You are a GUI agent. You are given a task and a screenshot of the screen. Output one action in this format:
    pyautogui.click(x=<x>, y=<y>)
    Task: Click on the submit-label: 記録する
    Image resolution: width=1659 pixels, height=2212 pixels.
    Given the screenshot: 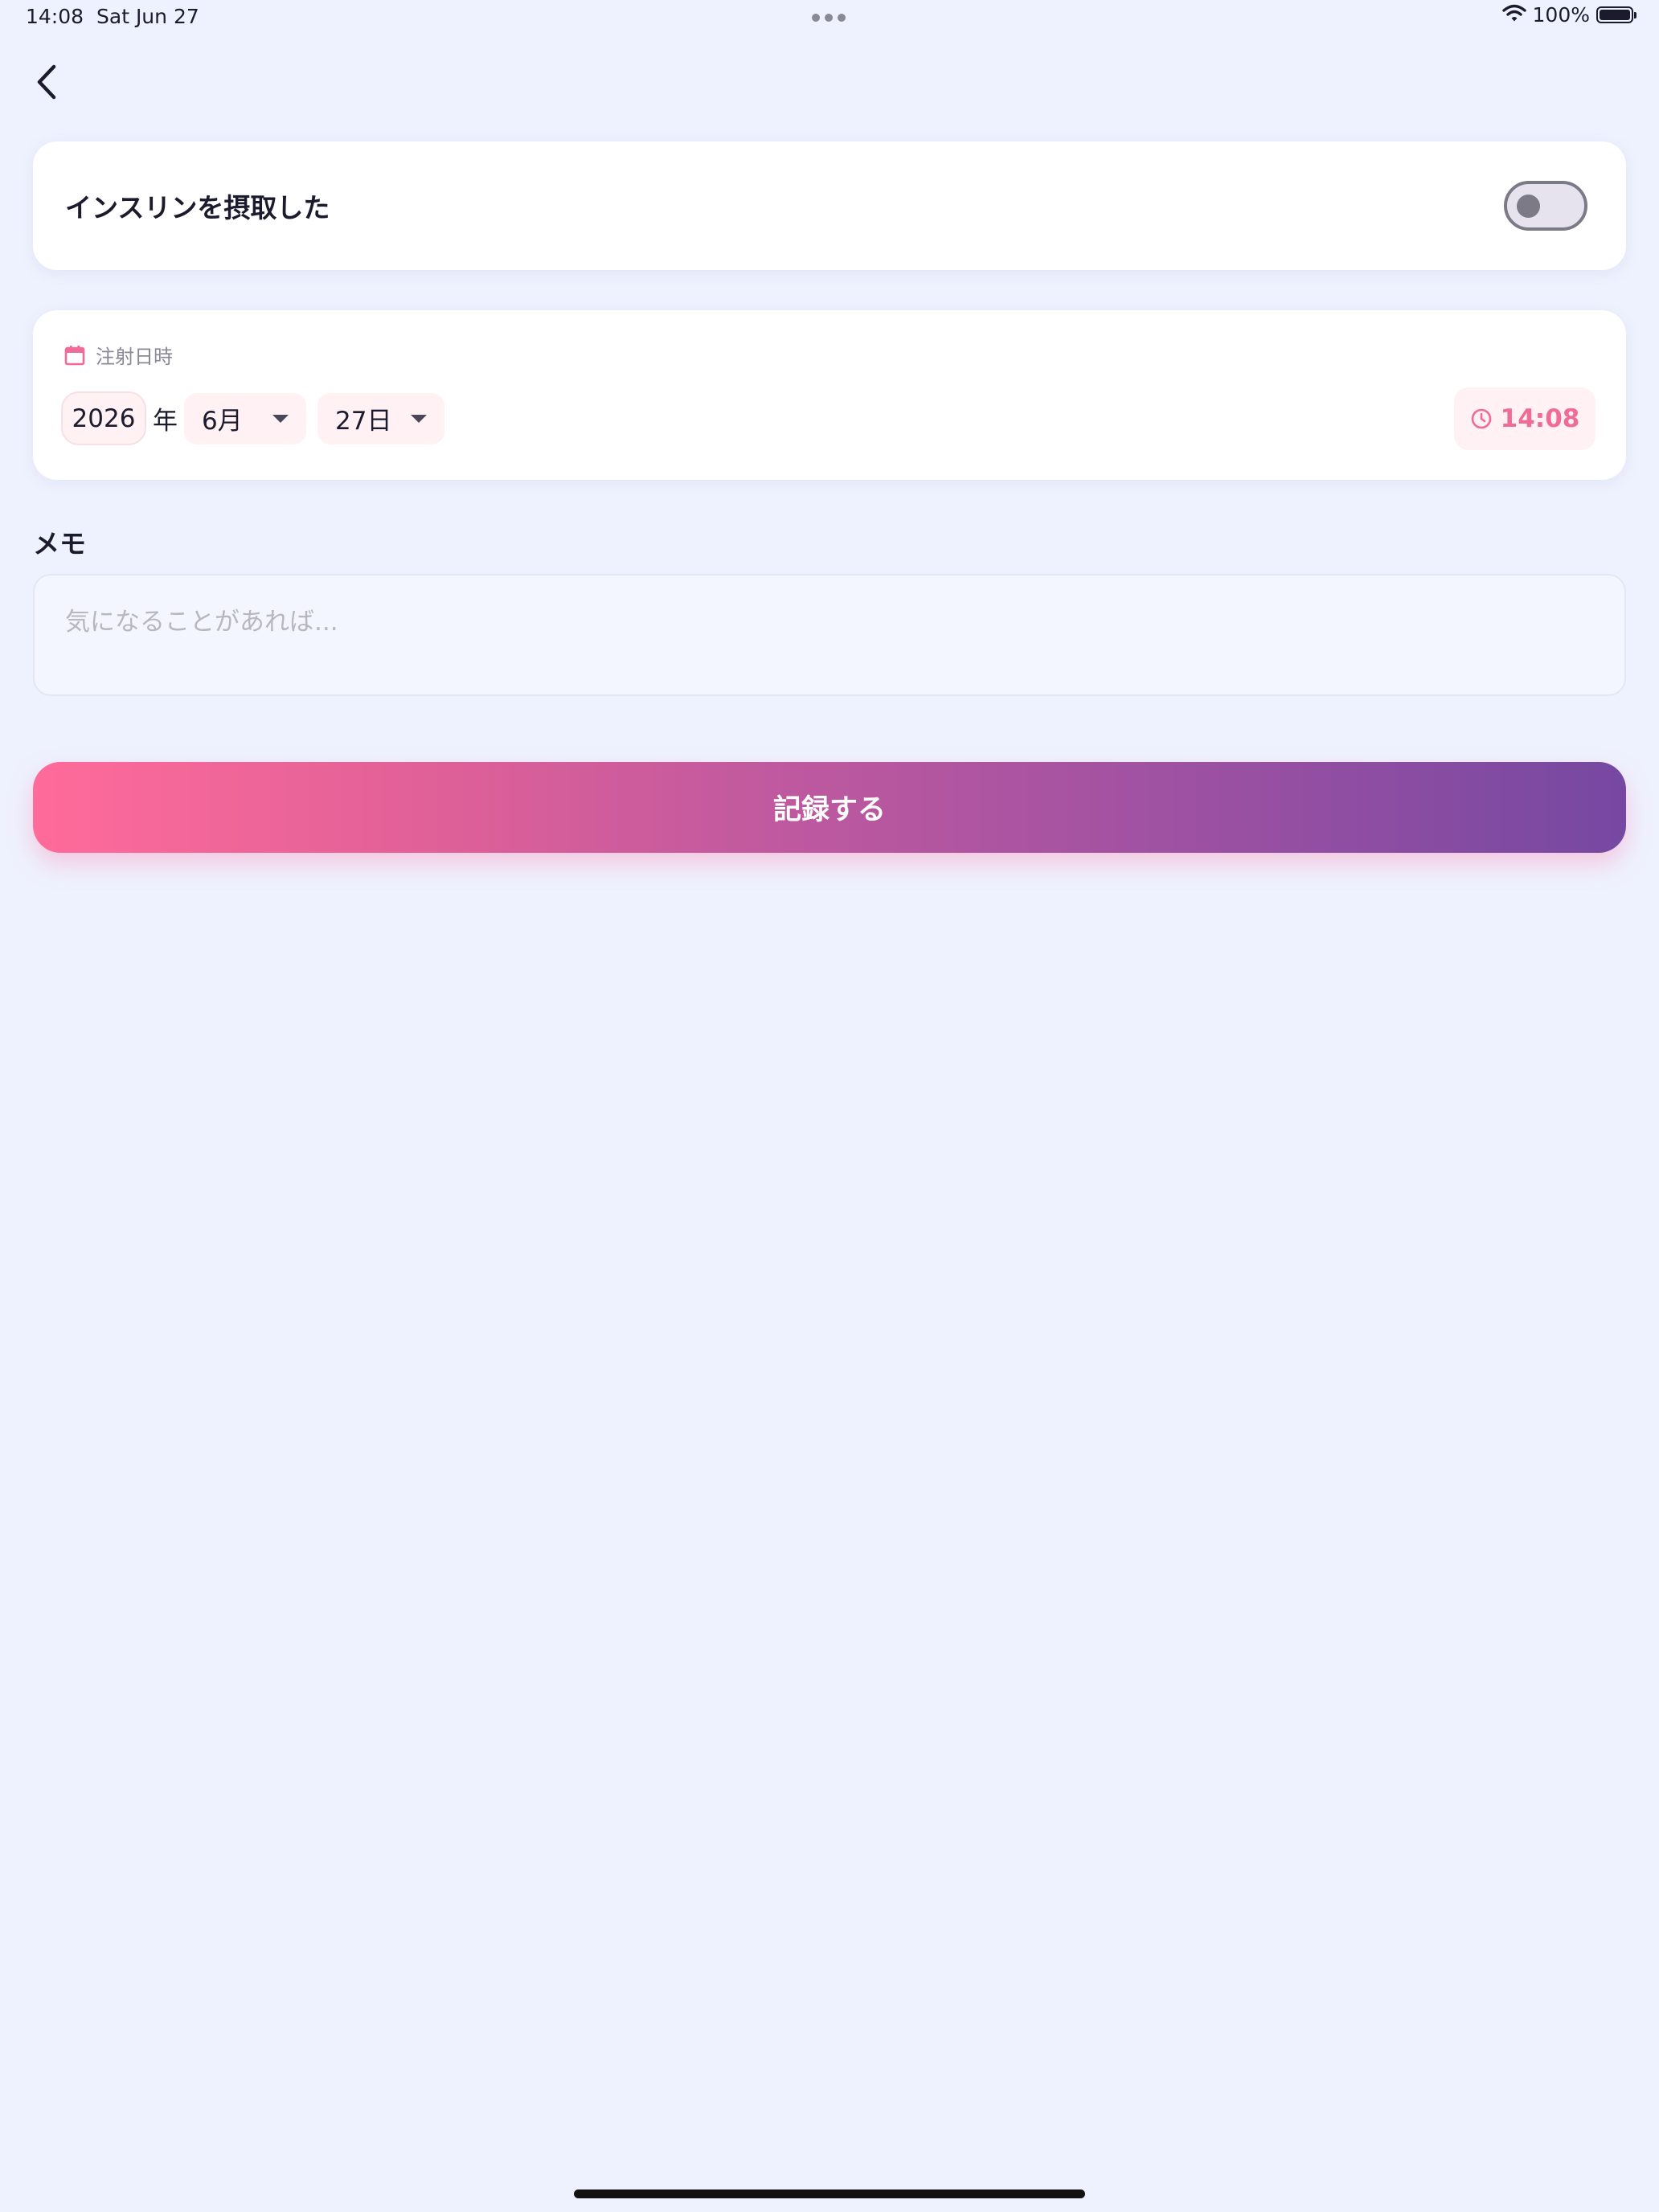 What is the action you would take?
    pyautogui.click(x=829, y=810)
    